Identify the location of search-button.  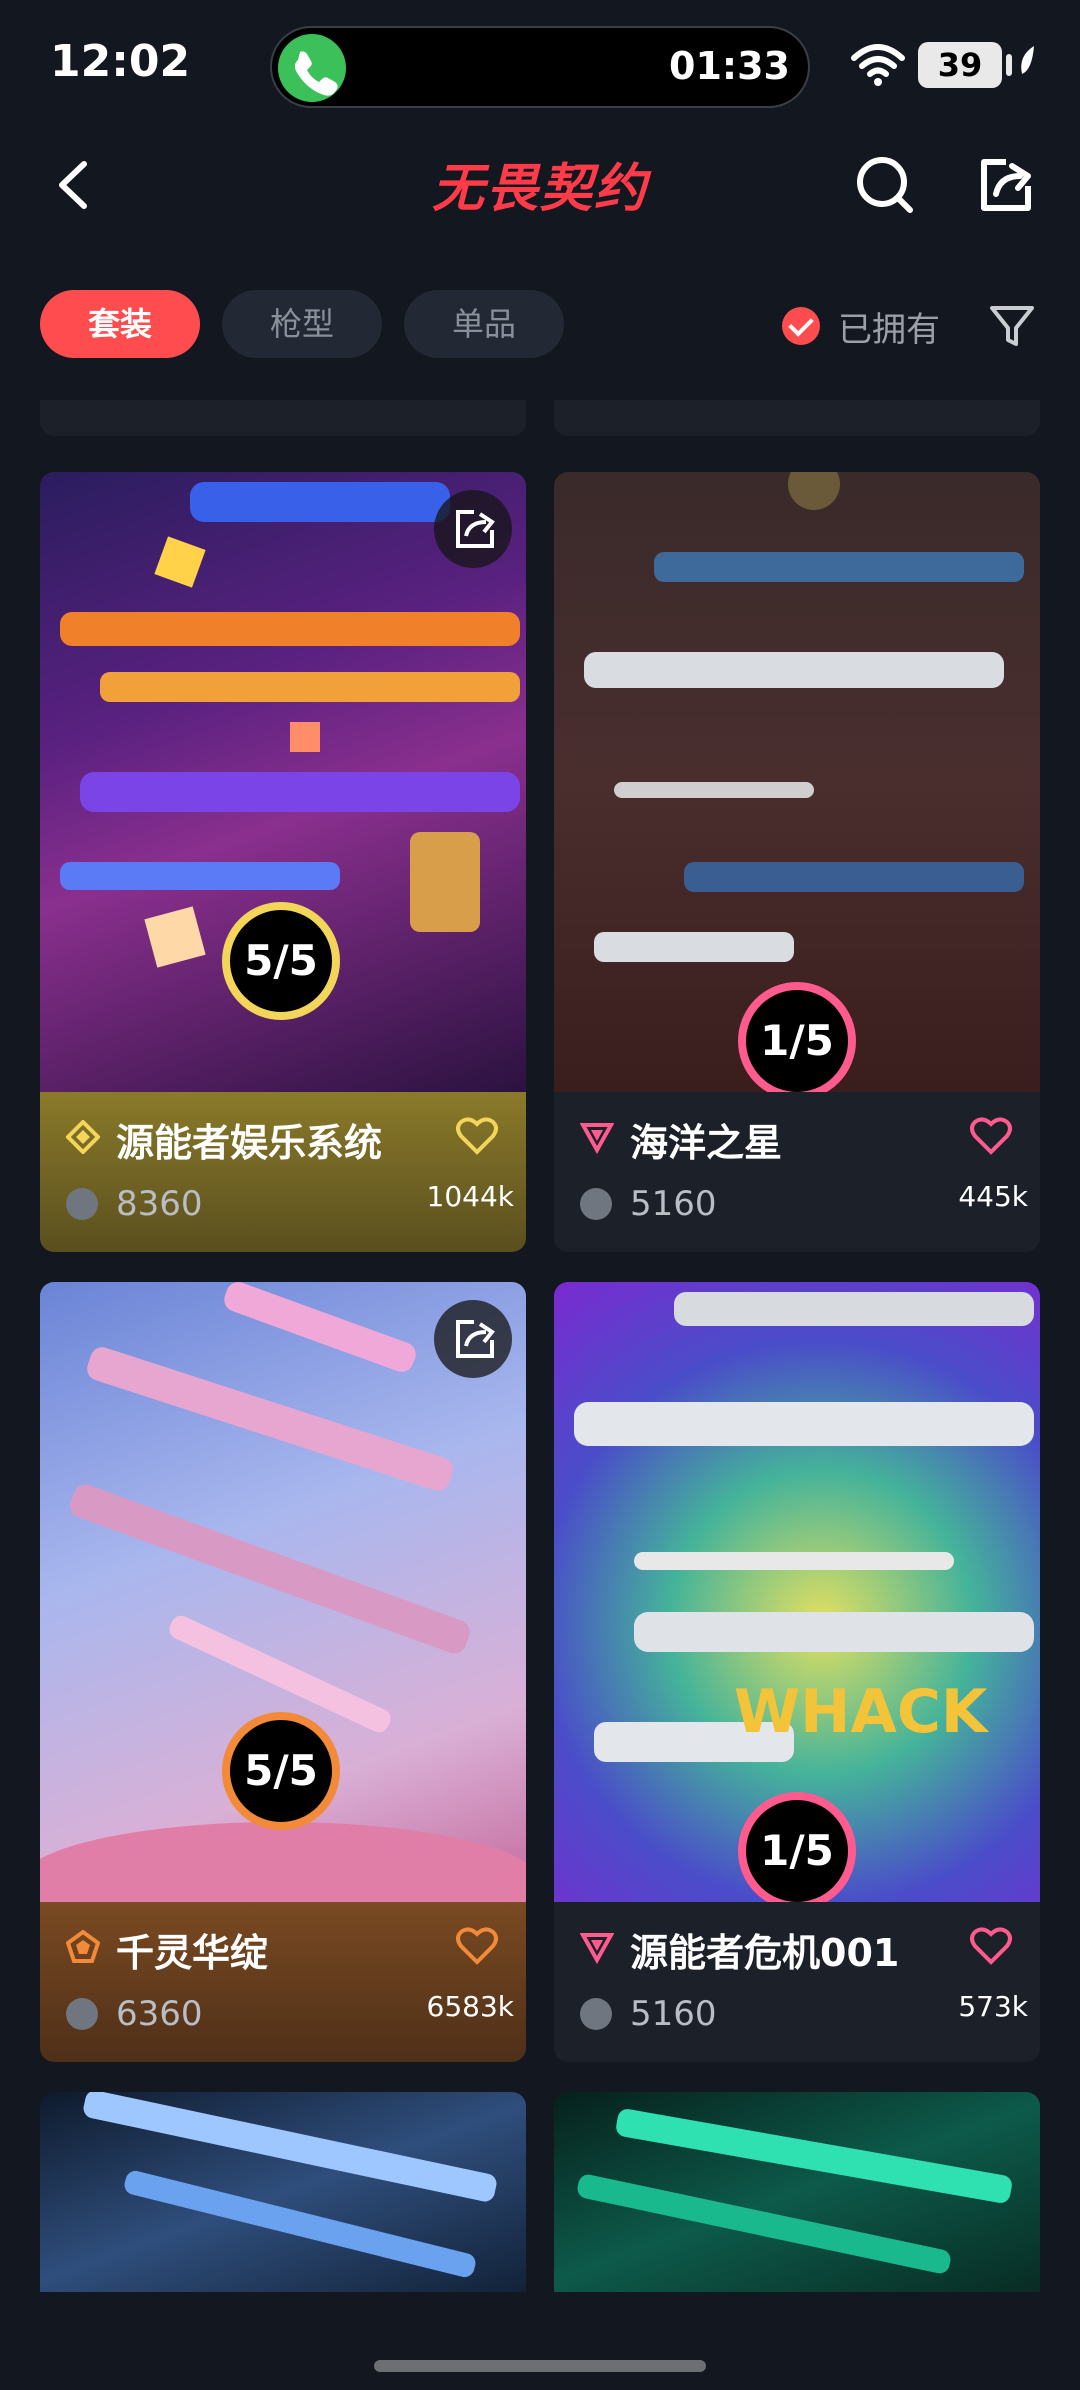
(885, 185).